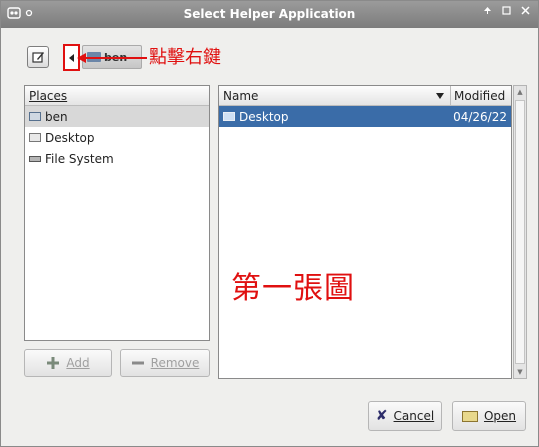 This screenshot has height=447, width=539. Describe the element at coordinates (335, 95) in the screenshot. I see `column-name: Name` at that location.